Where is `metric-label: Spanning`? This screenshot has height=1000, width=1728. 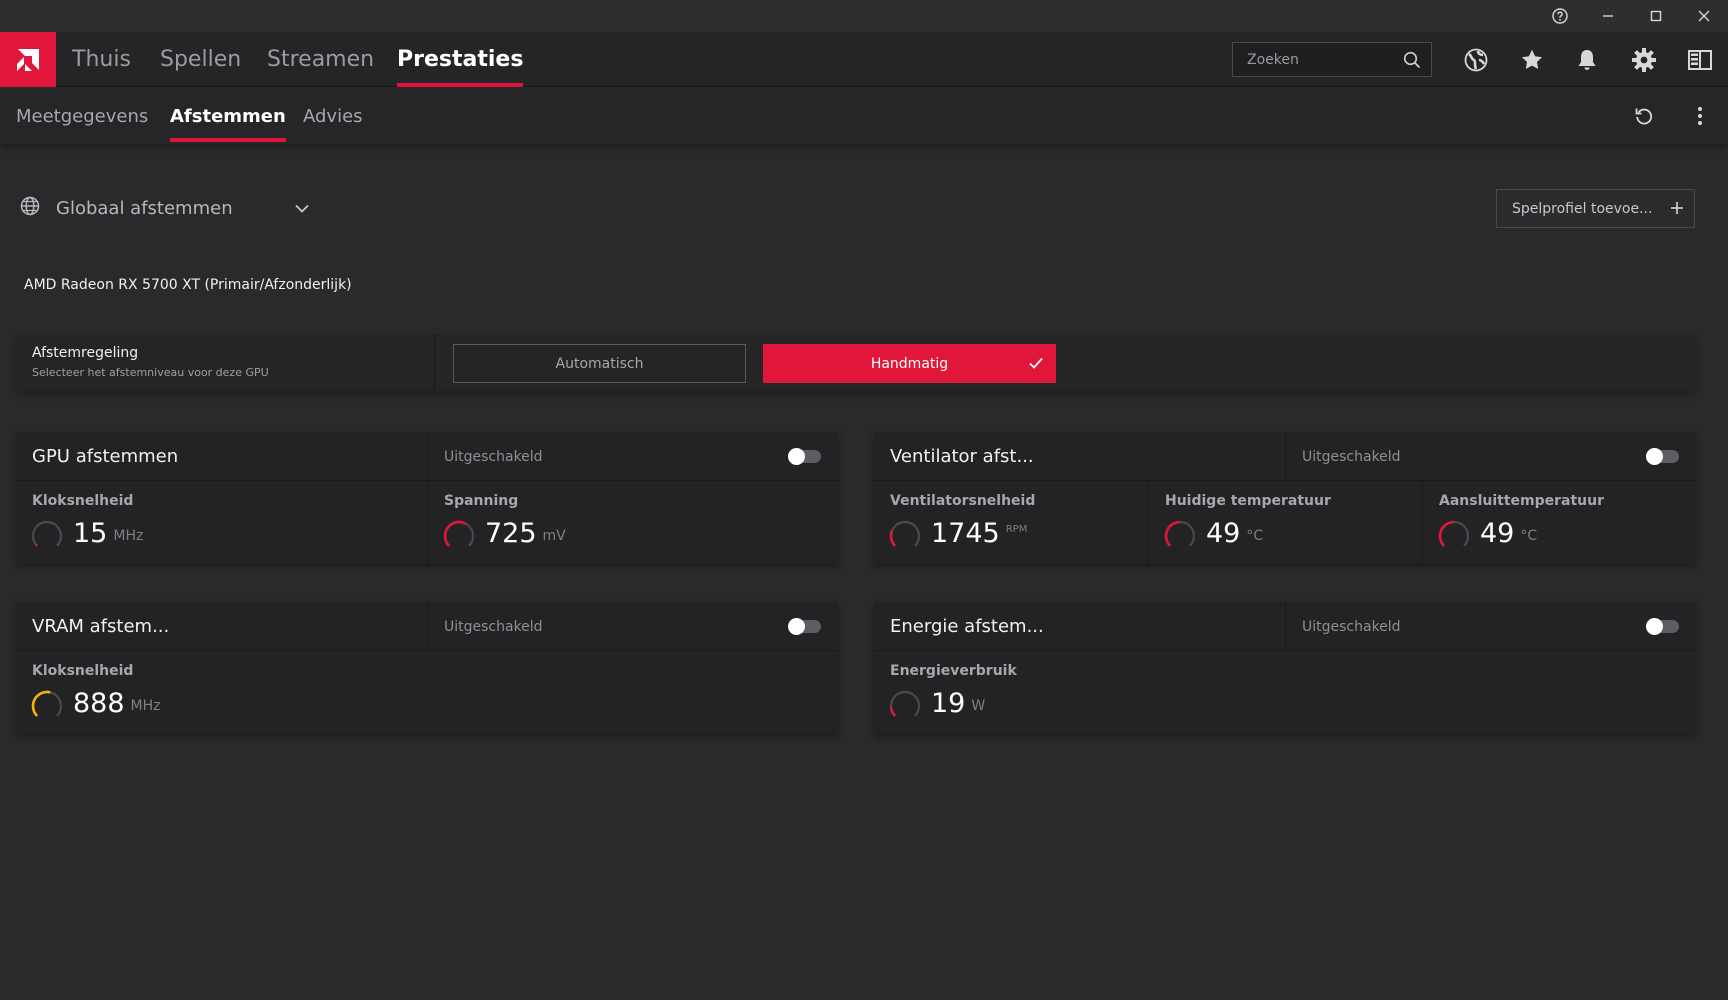
metric-label: Spanning is located at coordinates (481, 501).